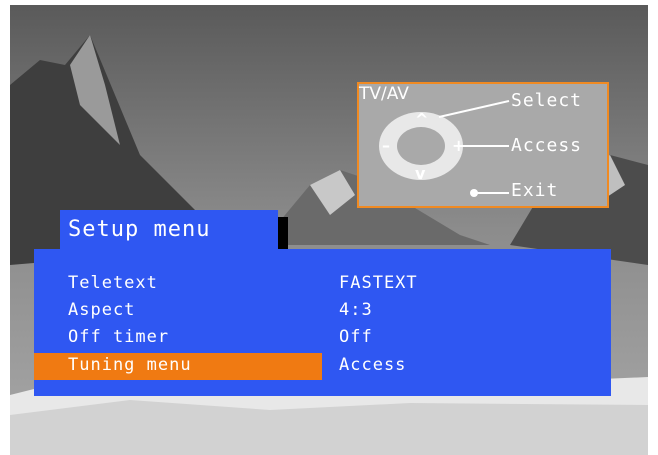  What do you see at coordinates (378, 283) in the screenshot?
I see `row-value: FASTEXT` at bounding box center [378, 283].